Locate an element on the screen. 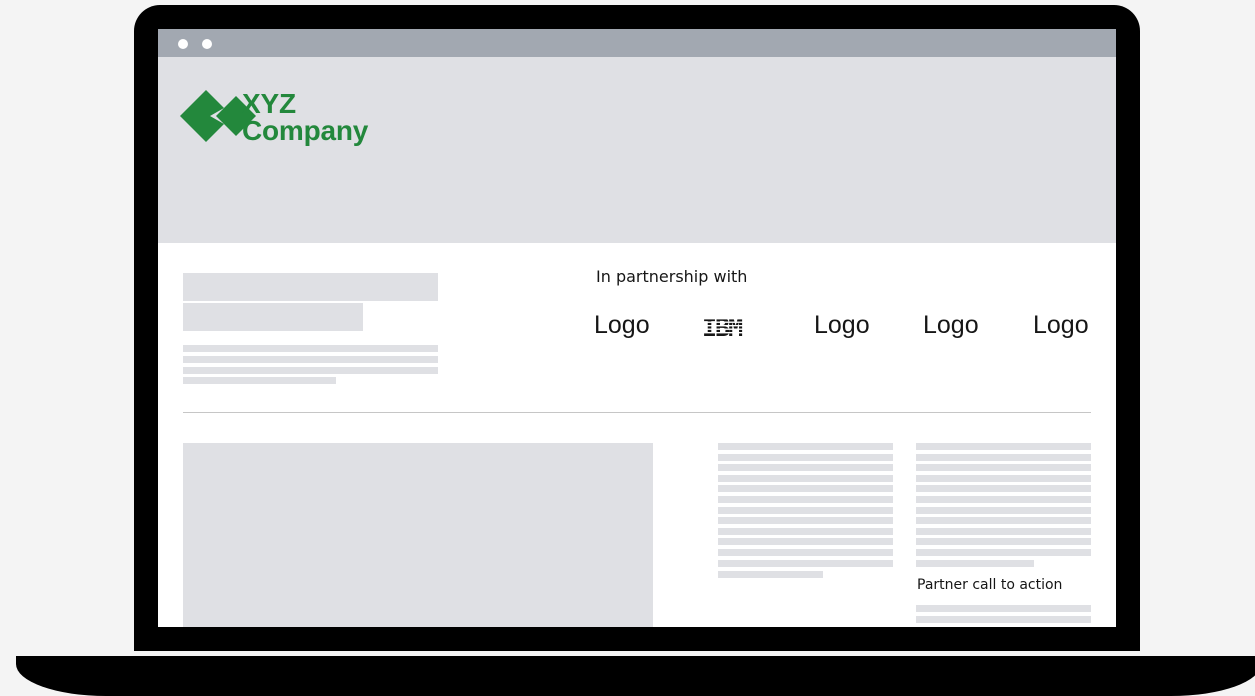  partner-cta-link: Partner call to action is located at coordinates (989, 585).